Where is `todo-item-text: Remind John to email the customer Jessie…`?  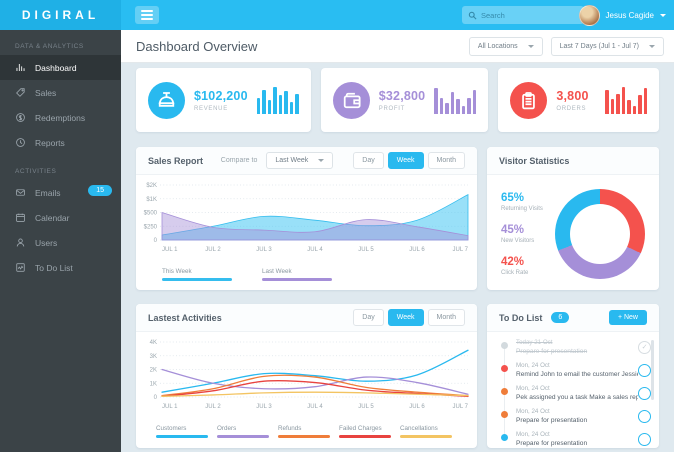 todo-item-text: Remind John to email the customer Jessie… is located at coordinates (577, 374).